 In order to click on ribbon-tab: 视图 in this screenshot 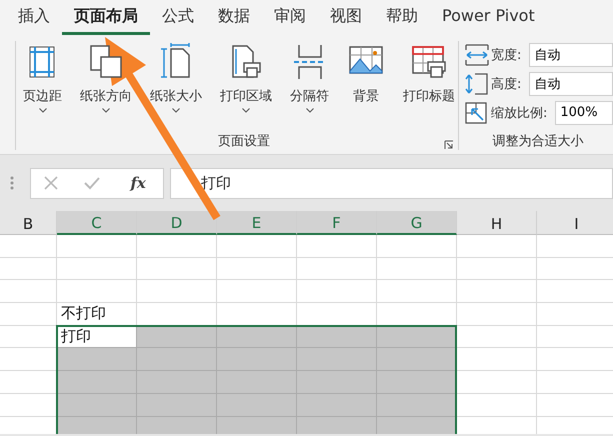, I will do `click(346, 17)`.